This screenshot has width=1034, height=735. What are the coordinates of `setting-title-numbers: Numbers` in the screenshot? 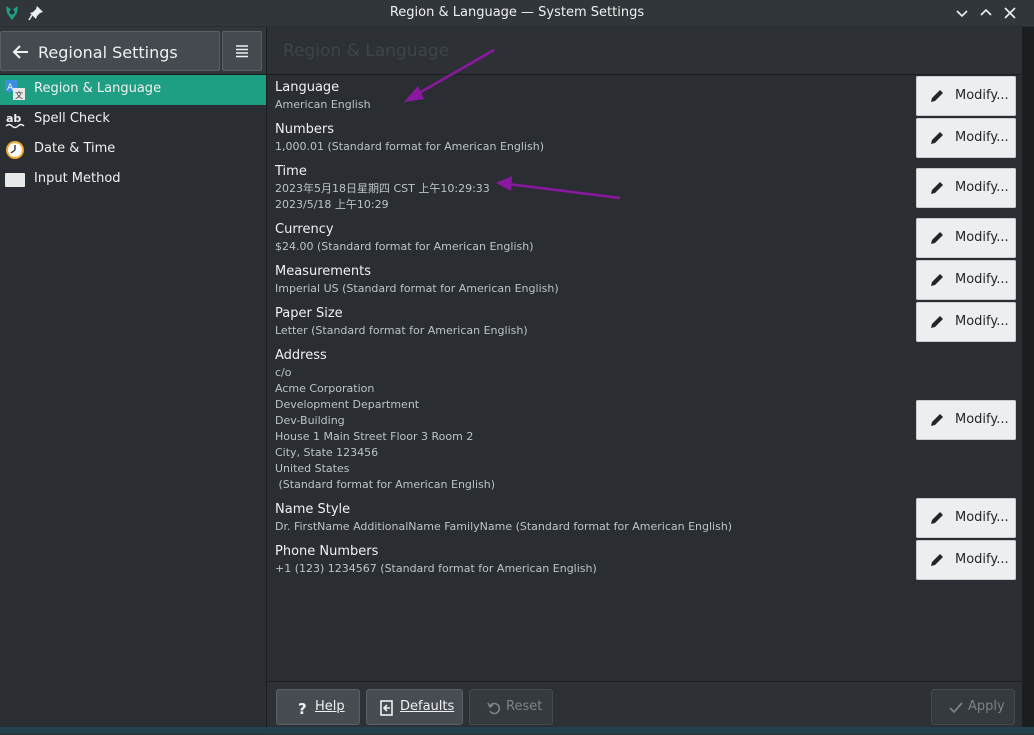 It's located at (304, 129).